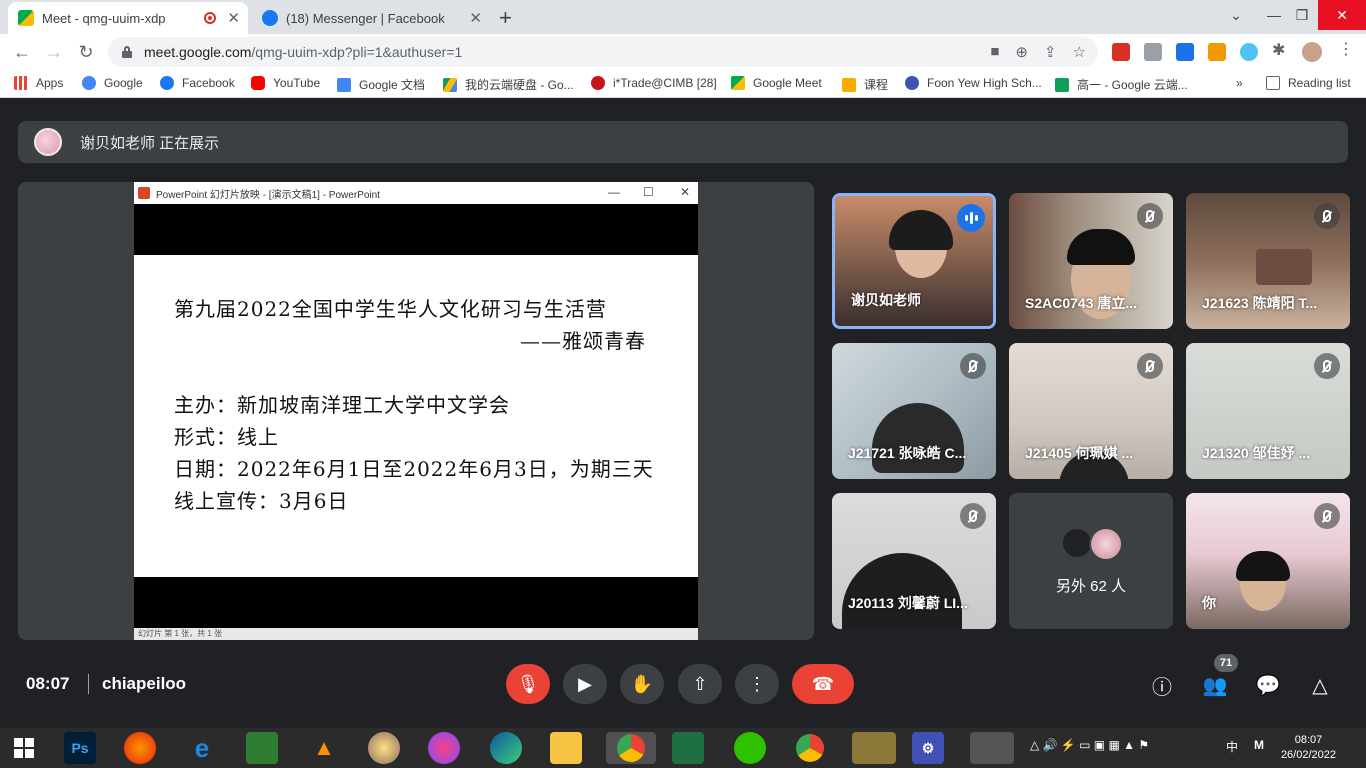 The width and height of the screenshot is (1366, 768). I want to click on speaker-app-icon, so click(992, 748).